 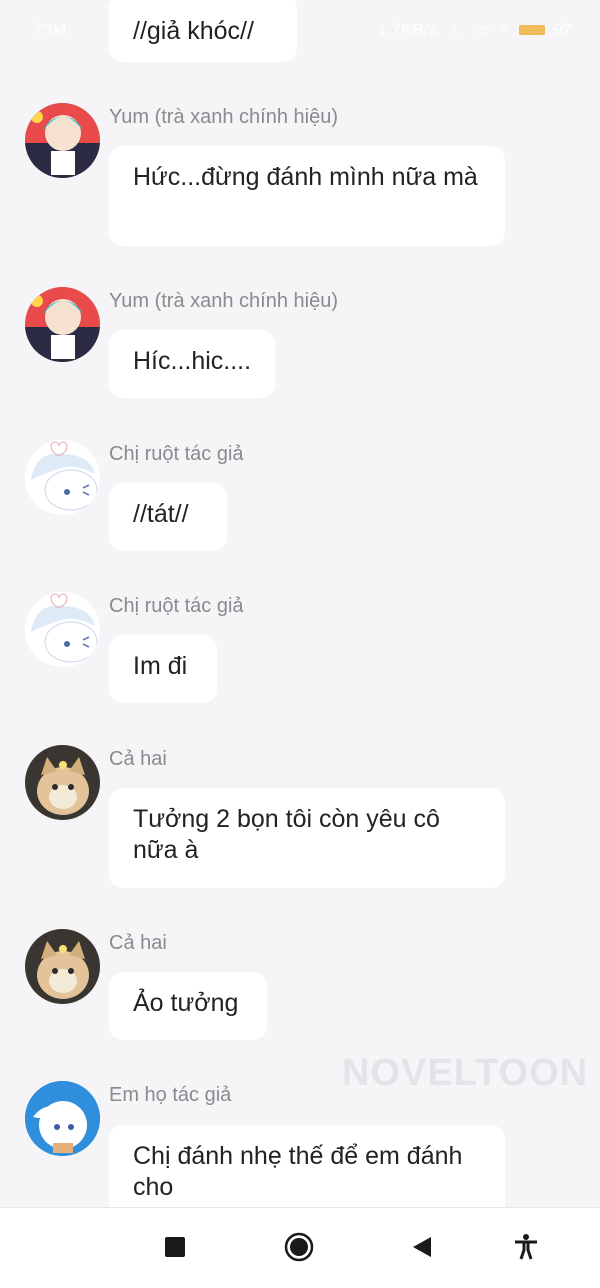 What do you see at coordinates (305, 177) in the screenshot?
I see `message-text: Hức...đừng đánh mình nữa mà` at bounding box center [305, 177].